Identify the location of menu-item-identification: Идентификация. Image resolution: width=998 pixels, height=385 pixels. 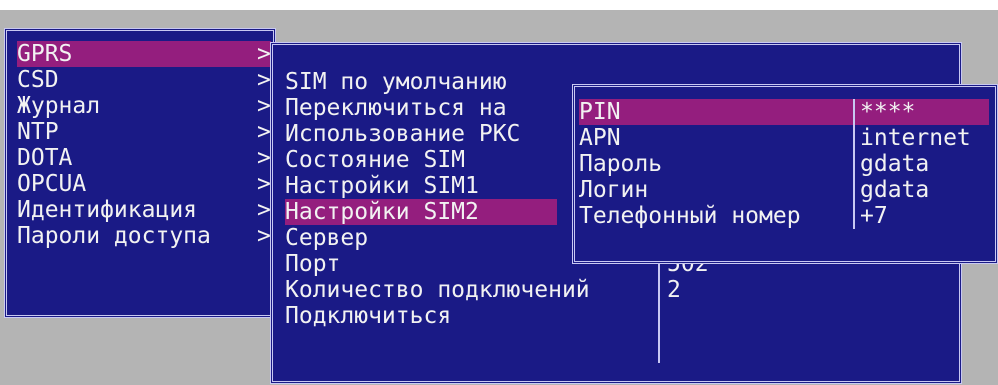
(107, 210).